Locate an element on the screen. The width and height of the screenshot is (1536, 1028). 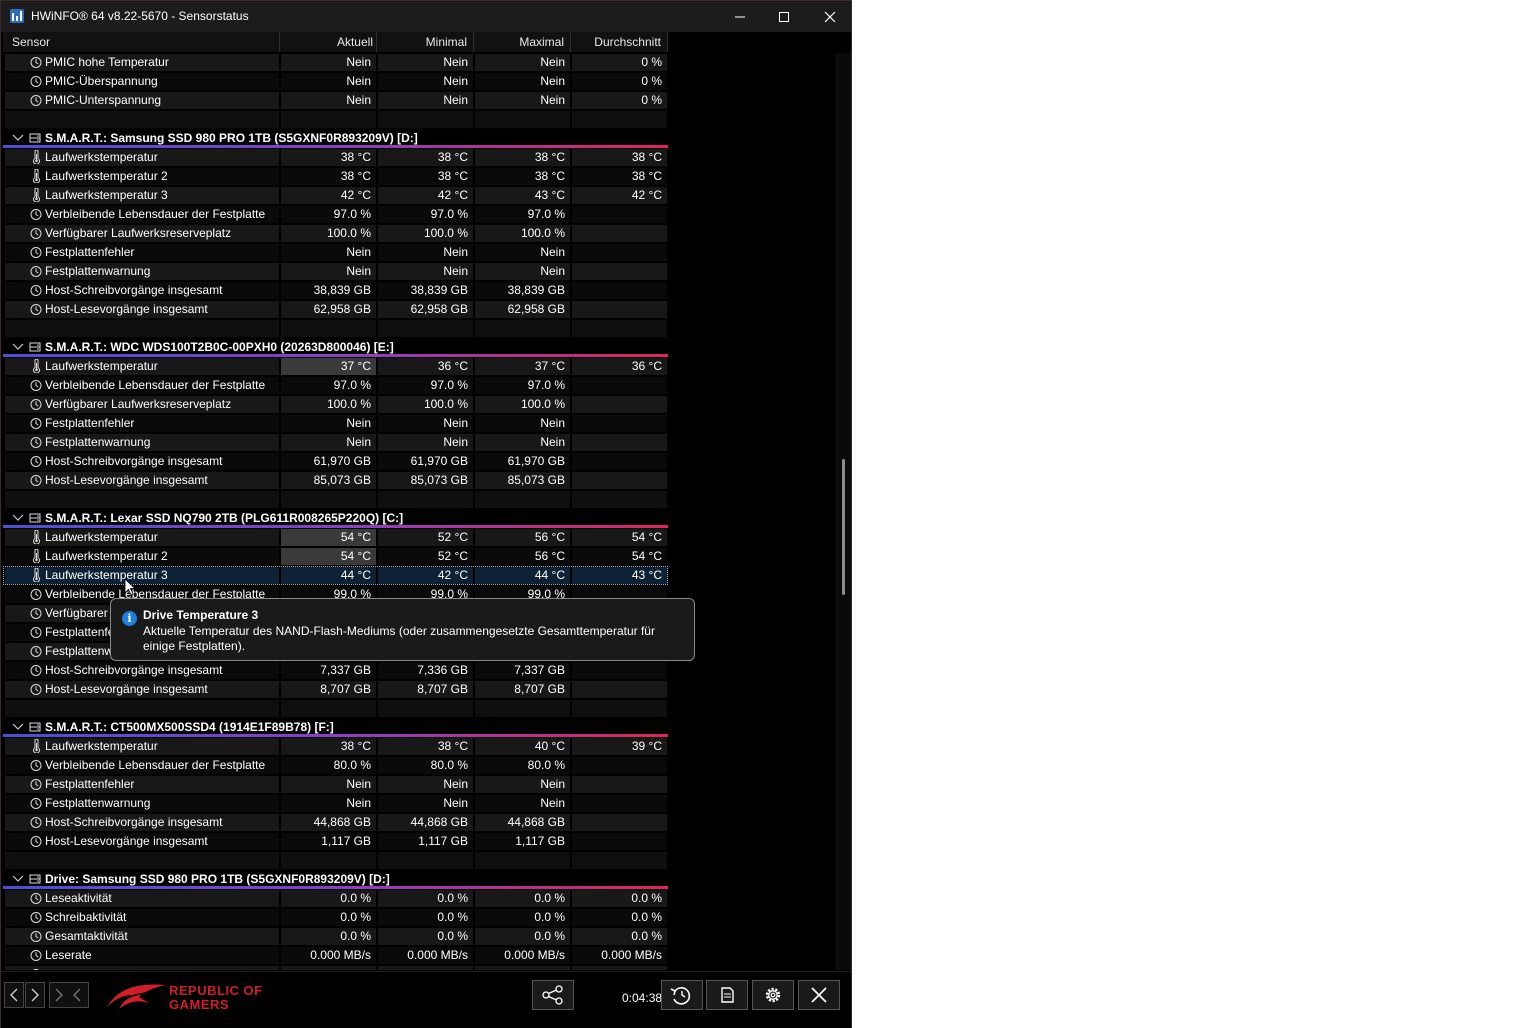
maximum-value: 0.0 % is located at coordinates (522, 936).